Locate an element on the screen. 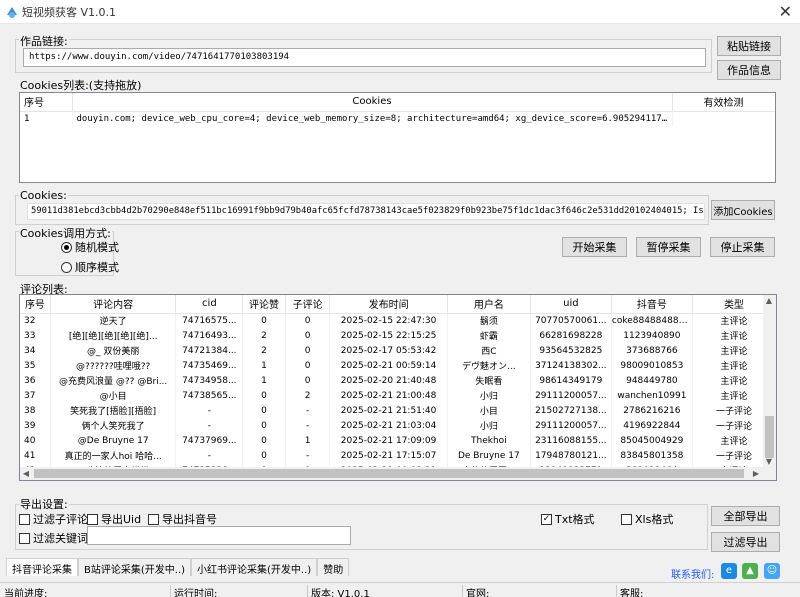  ie-icon: e is located at coordinates (729, 571).